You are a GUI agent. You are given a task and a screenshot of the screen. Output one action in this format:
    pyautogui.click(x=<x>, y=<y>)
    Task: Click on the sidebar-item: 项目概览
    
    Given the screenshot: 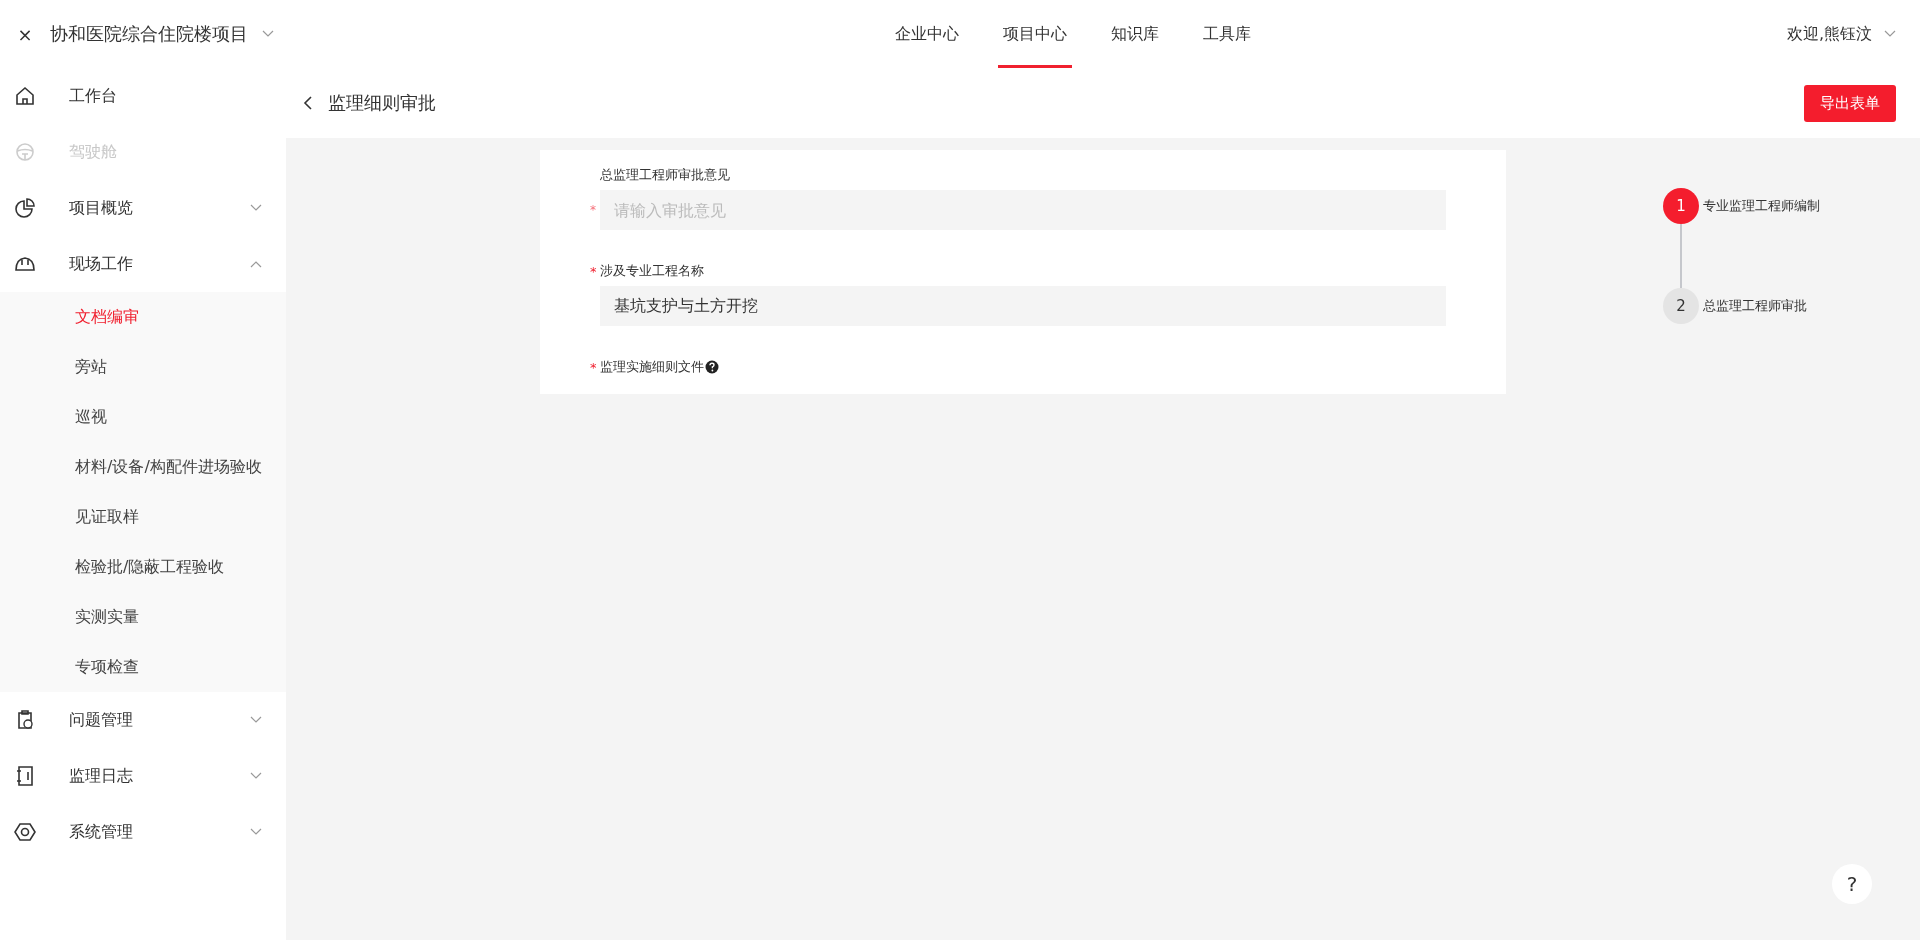 What is the action you would take?
    pyautogui.click(x=143, y=208)
    